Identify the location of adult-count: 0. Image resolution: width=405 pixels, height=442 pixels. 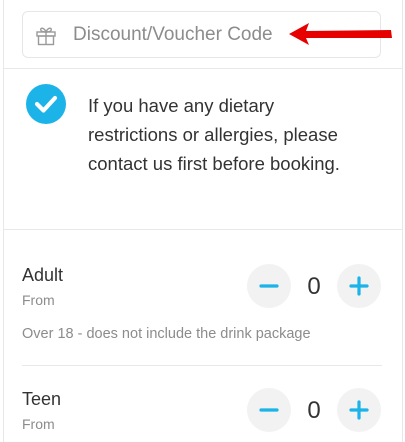
(314, 286).